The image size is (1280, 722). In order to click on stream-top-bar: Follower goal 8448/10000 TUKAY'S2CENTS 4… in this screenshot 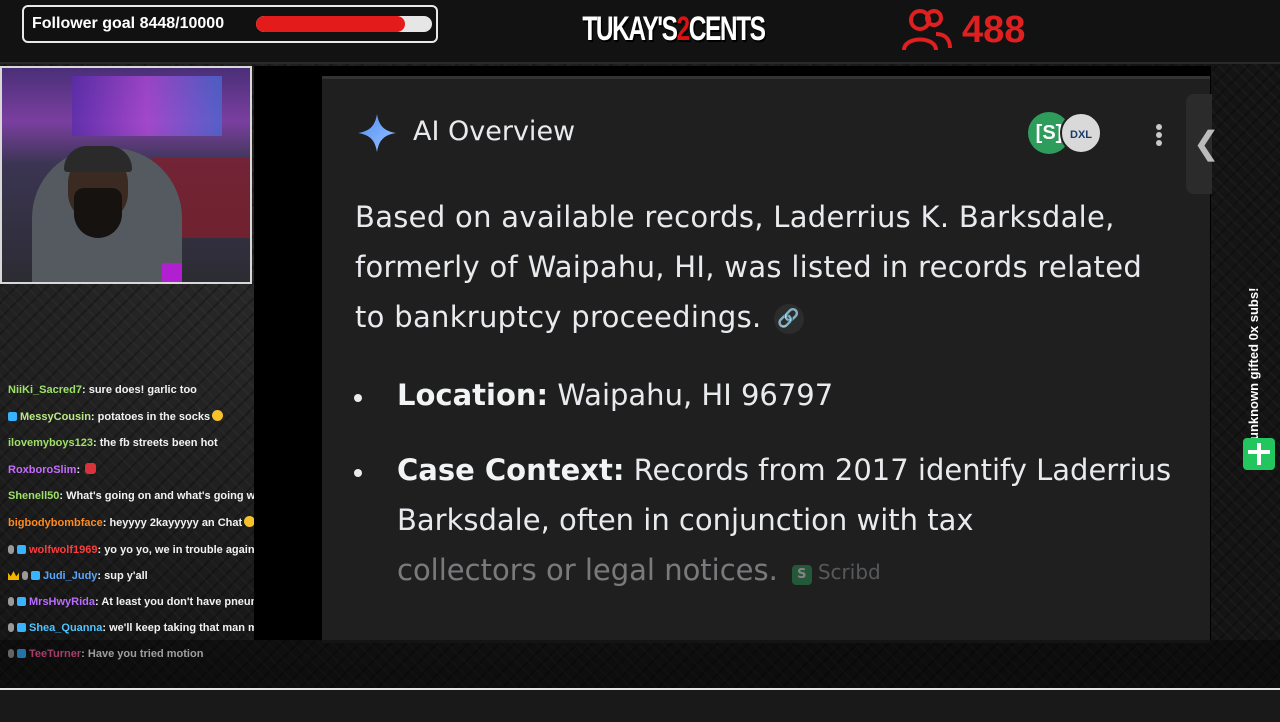, I will do `click(640, 32)`.